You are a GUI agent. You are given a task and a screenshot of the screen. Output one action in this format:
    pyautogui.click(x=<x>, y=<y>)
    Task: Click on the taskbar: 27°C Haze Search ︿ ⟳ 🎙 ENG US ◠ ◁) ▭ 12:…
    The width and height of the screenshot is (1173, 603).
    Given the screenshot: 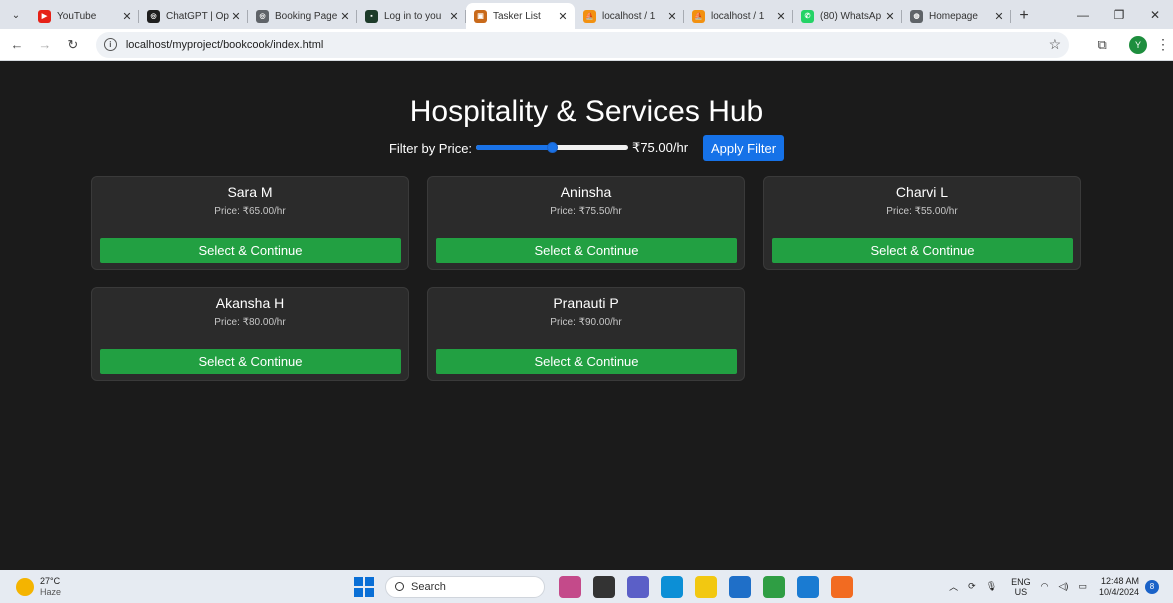 What is the action you would take?
    pyautogui.click(x=586, y=586)
    